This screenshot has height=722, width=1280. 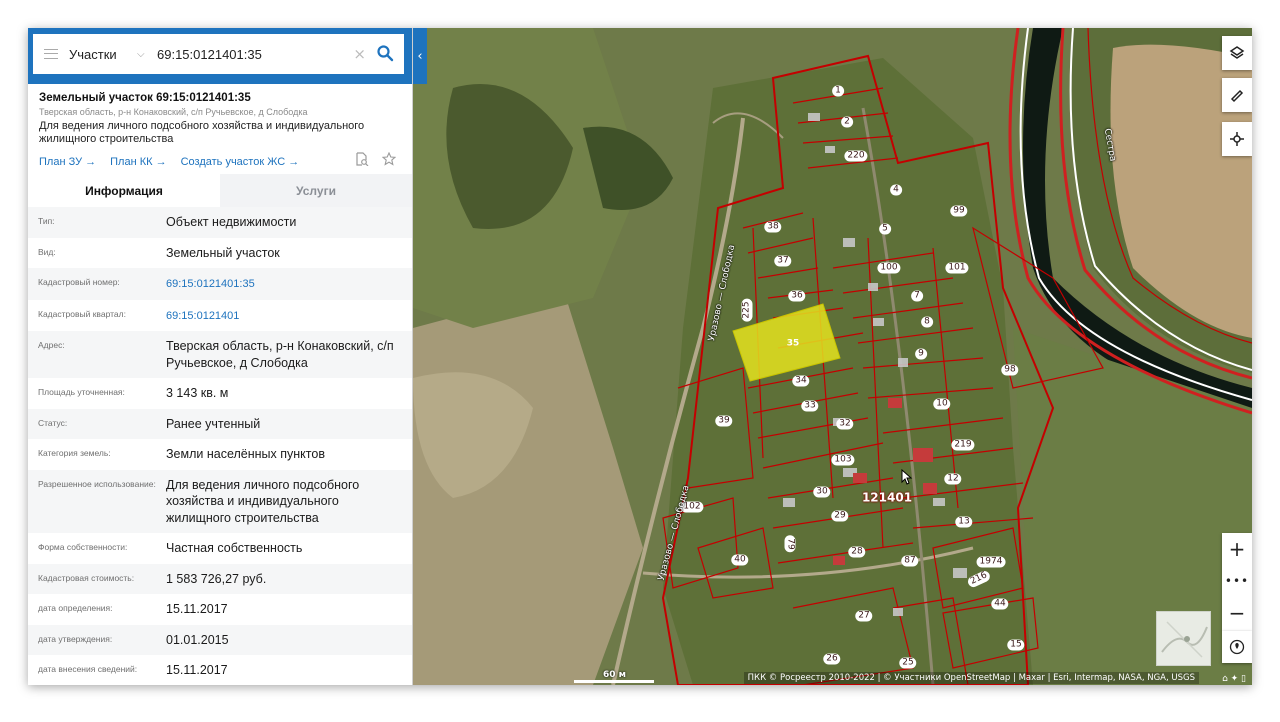 What do you see at coordinates (389, 159) in the screenshot?
I see `star-icon` at bounding box center [389, 159].